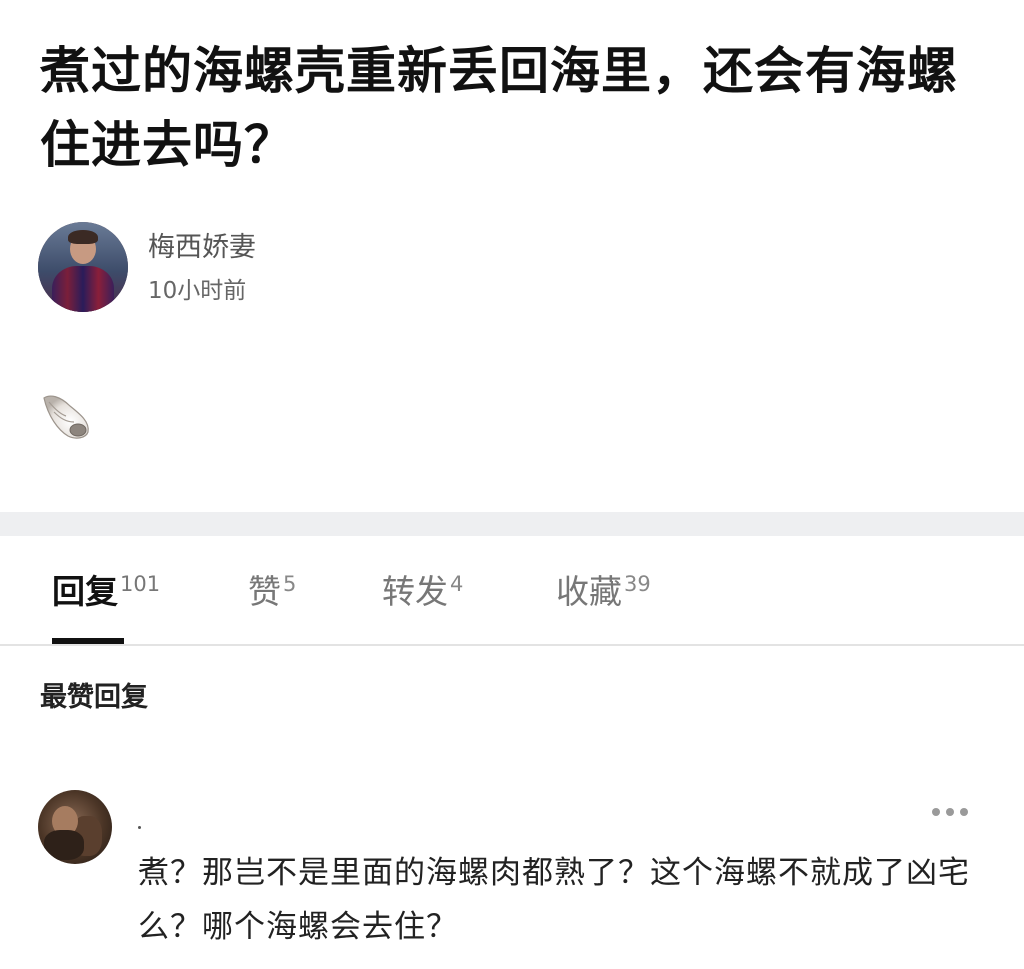 The width and height of the screenshot is (1024, 969). Describe the element at coordinates (589, 591) in the screenshot. I see `tab-favorites-label: 收藏` at that location.